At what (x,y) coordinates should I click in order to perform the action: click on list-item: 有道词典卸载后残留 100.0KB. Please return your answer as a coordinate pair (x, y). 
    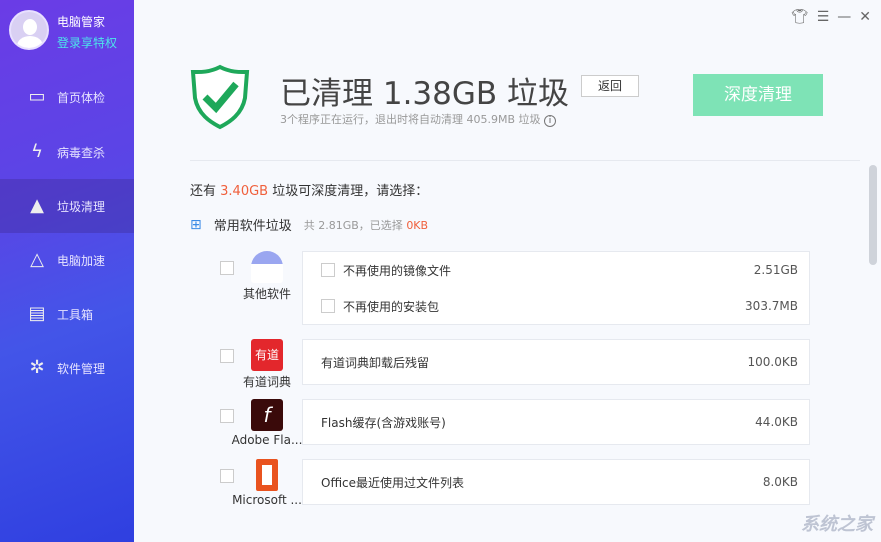
    Looking at the image, I should click on (556, 362).